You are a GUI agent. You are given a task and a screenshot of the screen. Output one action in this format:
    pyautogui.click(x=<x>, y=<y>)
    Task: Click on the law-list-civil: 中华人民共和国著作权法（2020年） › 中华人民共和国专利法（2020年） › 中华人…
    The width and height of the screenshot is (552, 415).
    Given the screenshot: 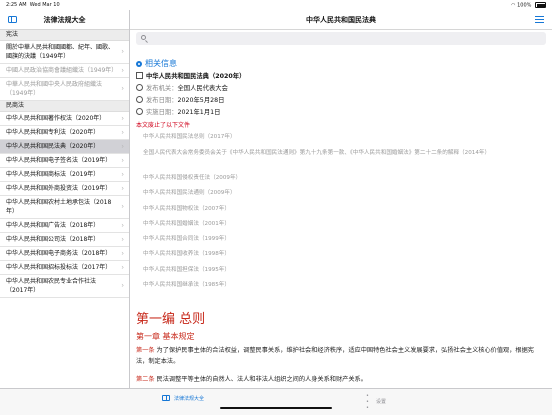 What is the action you would take?
    pyautogui.click(x=64, y=205)
    